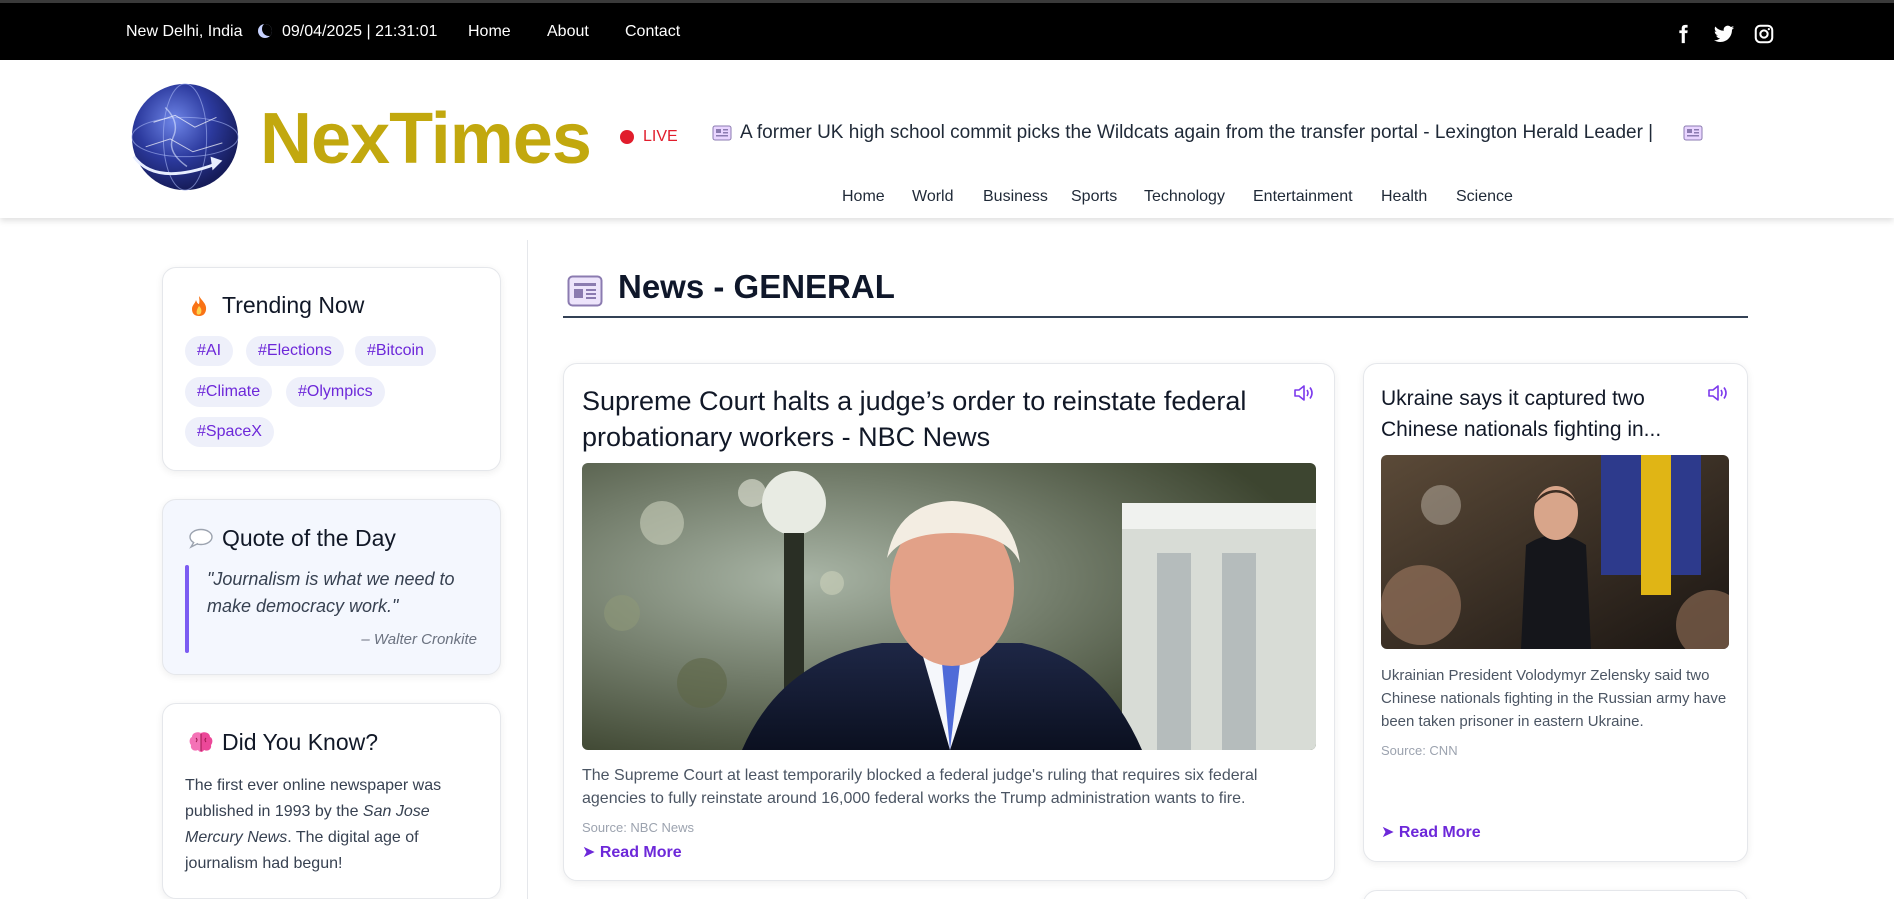 The image size is (1894, 899). Describe the element at coordinates (199, 306) in the screenshot. I see `fire-icon` at that location.